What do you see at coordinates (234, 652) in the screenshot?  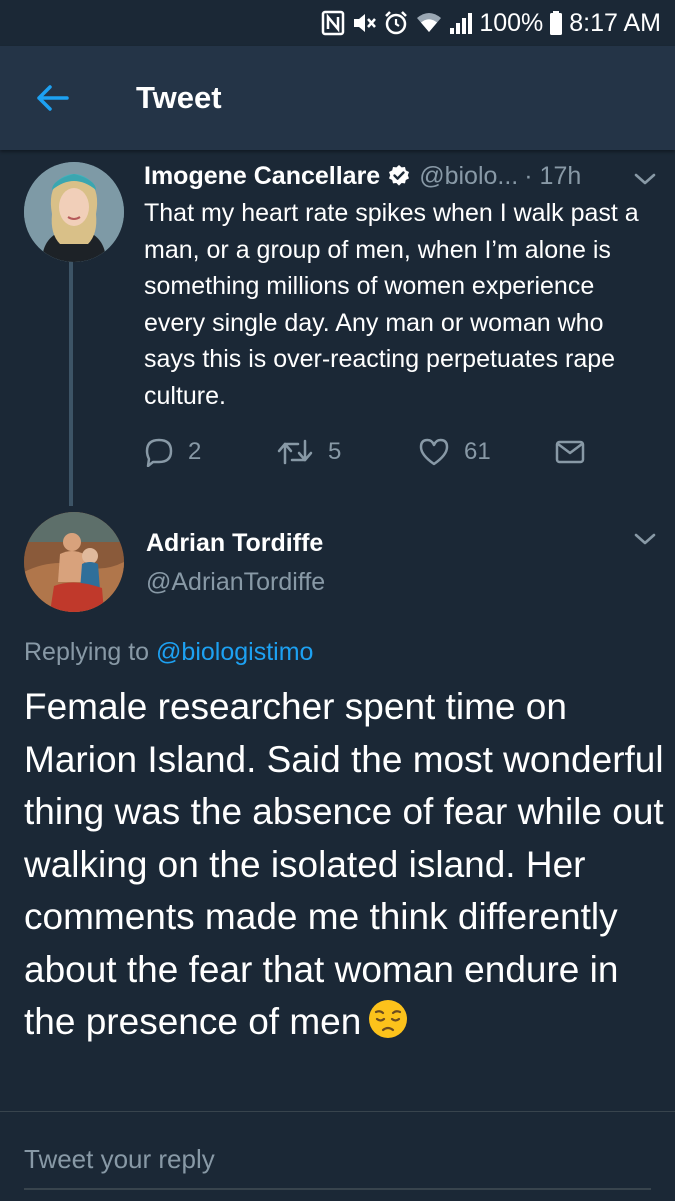 I see `replying-to-link: @biologistimo` at bounding box center [234, 652].